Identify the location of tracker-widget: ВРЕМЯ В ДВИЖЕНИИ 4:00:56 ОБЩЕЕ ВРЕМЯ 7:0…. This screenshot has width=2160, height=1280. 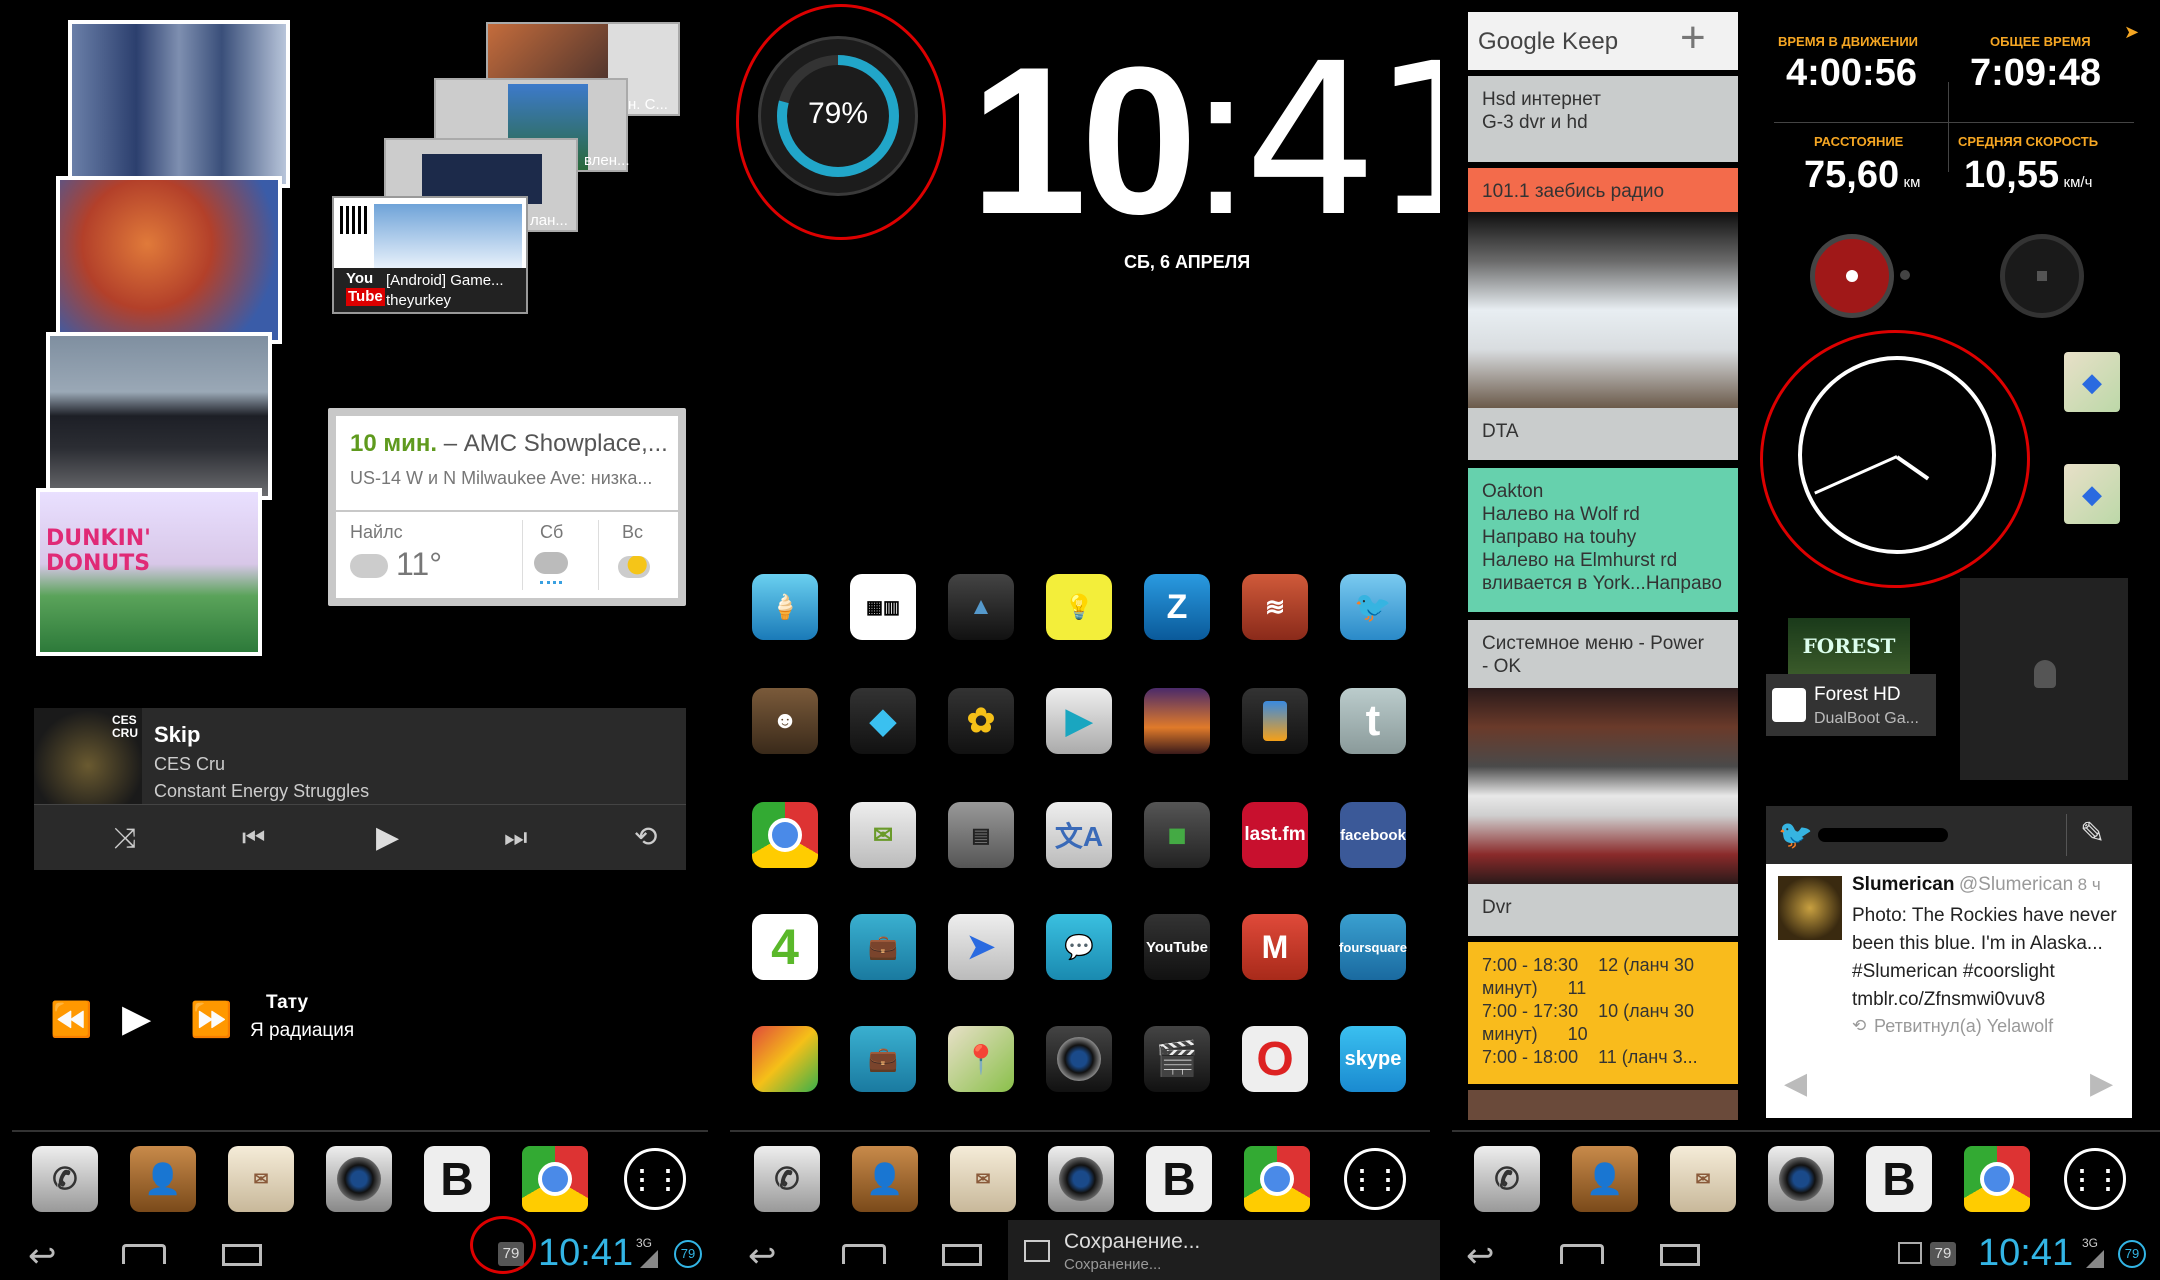
(1952, 110).